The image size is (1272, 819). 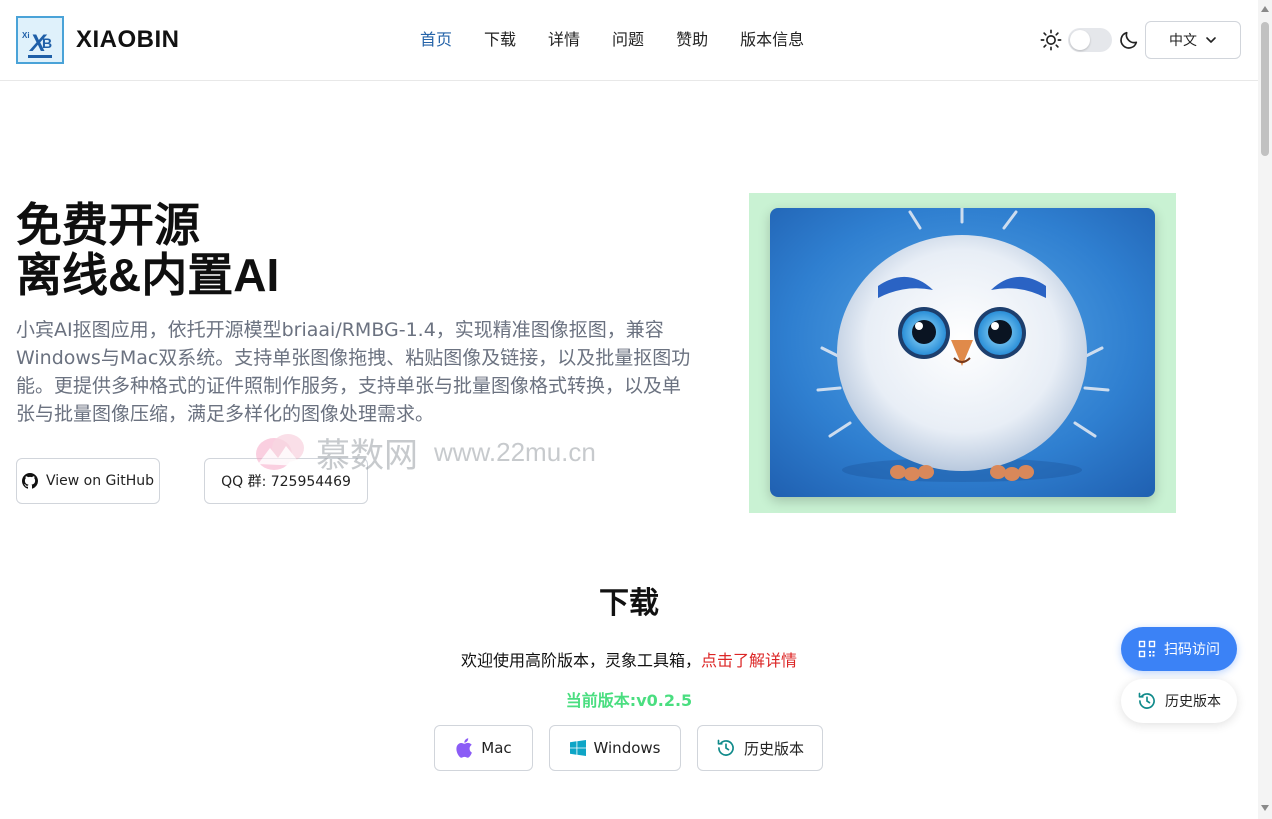 I want to click on language-select: 中文, so click(x=1193, y=40).